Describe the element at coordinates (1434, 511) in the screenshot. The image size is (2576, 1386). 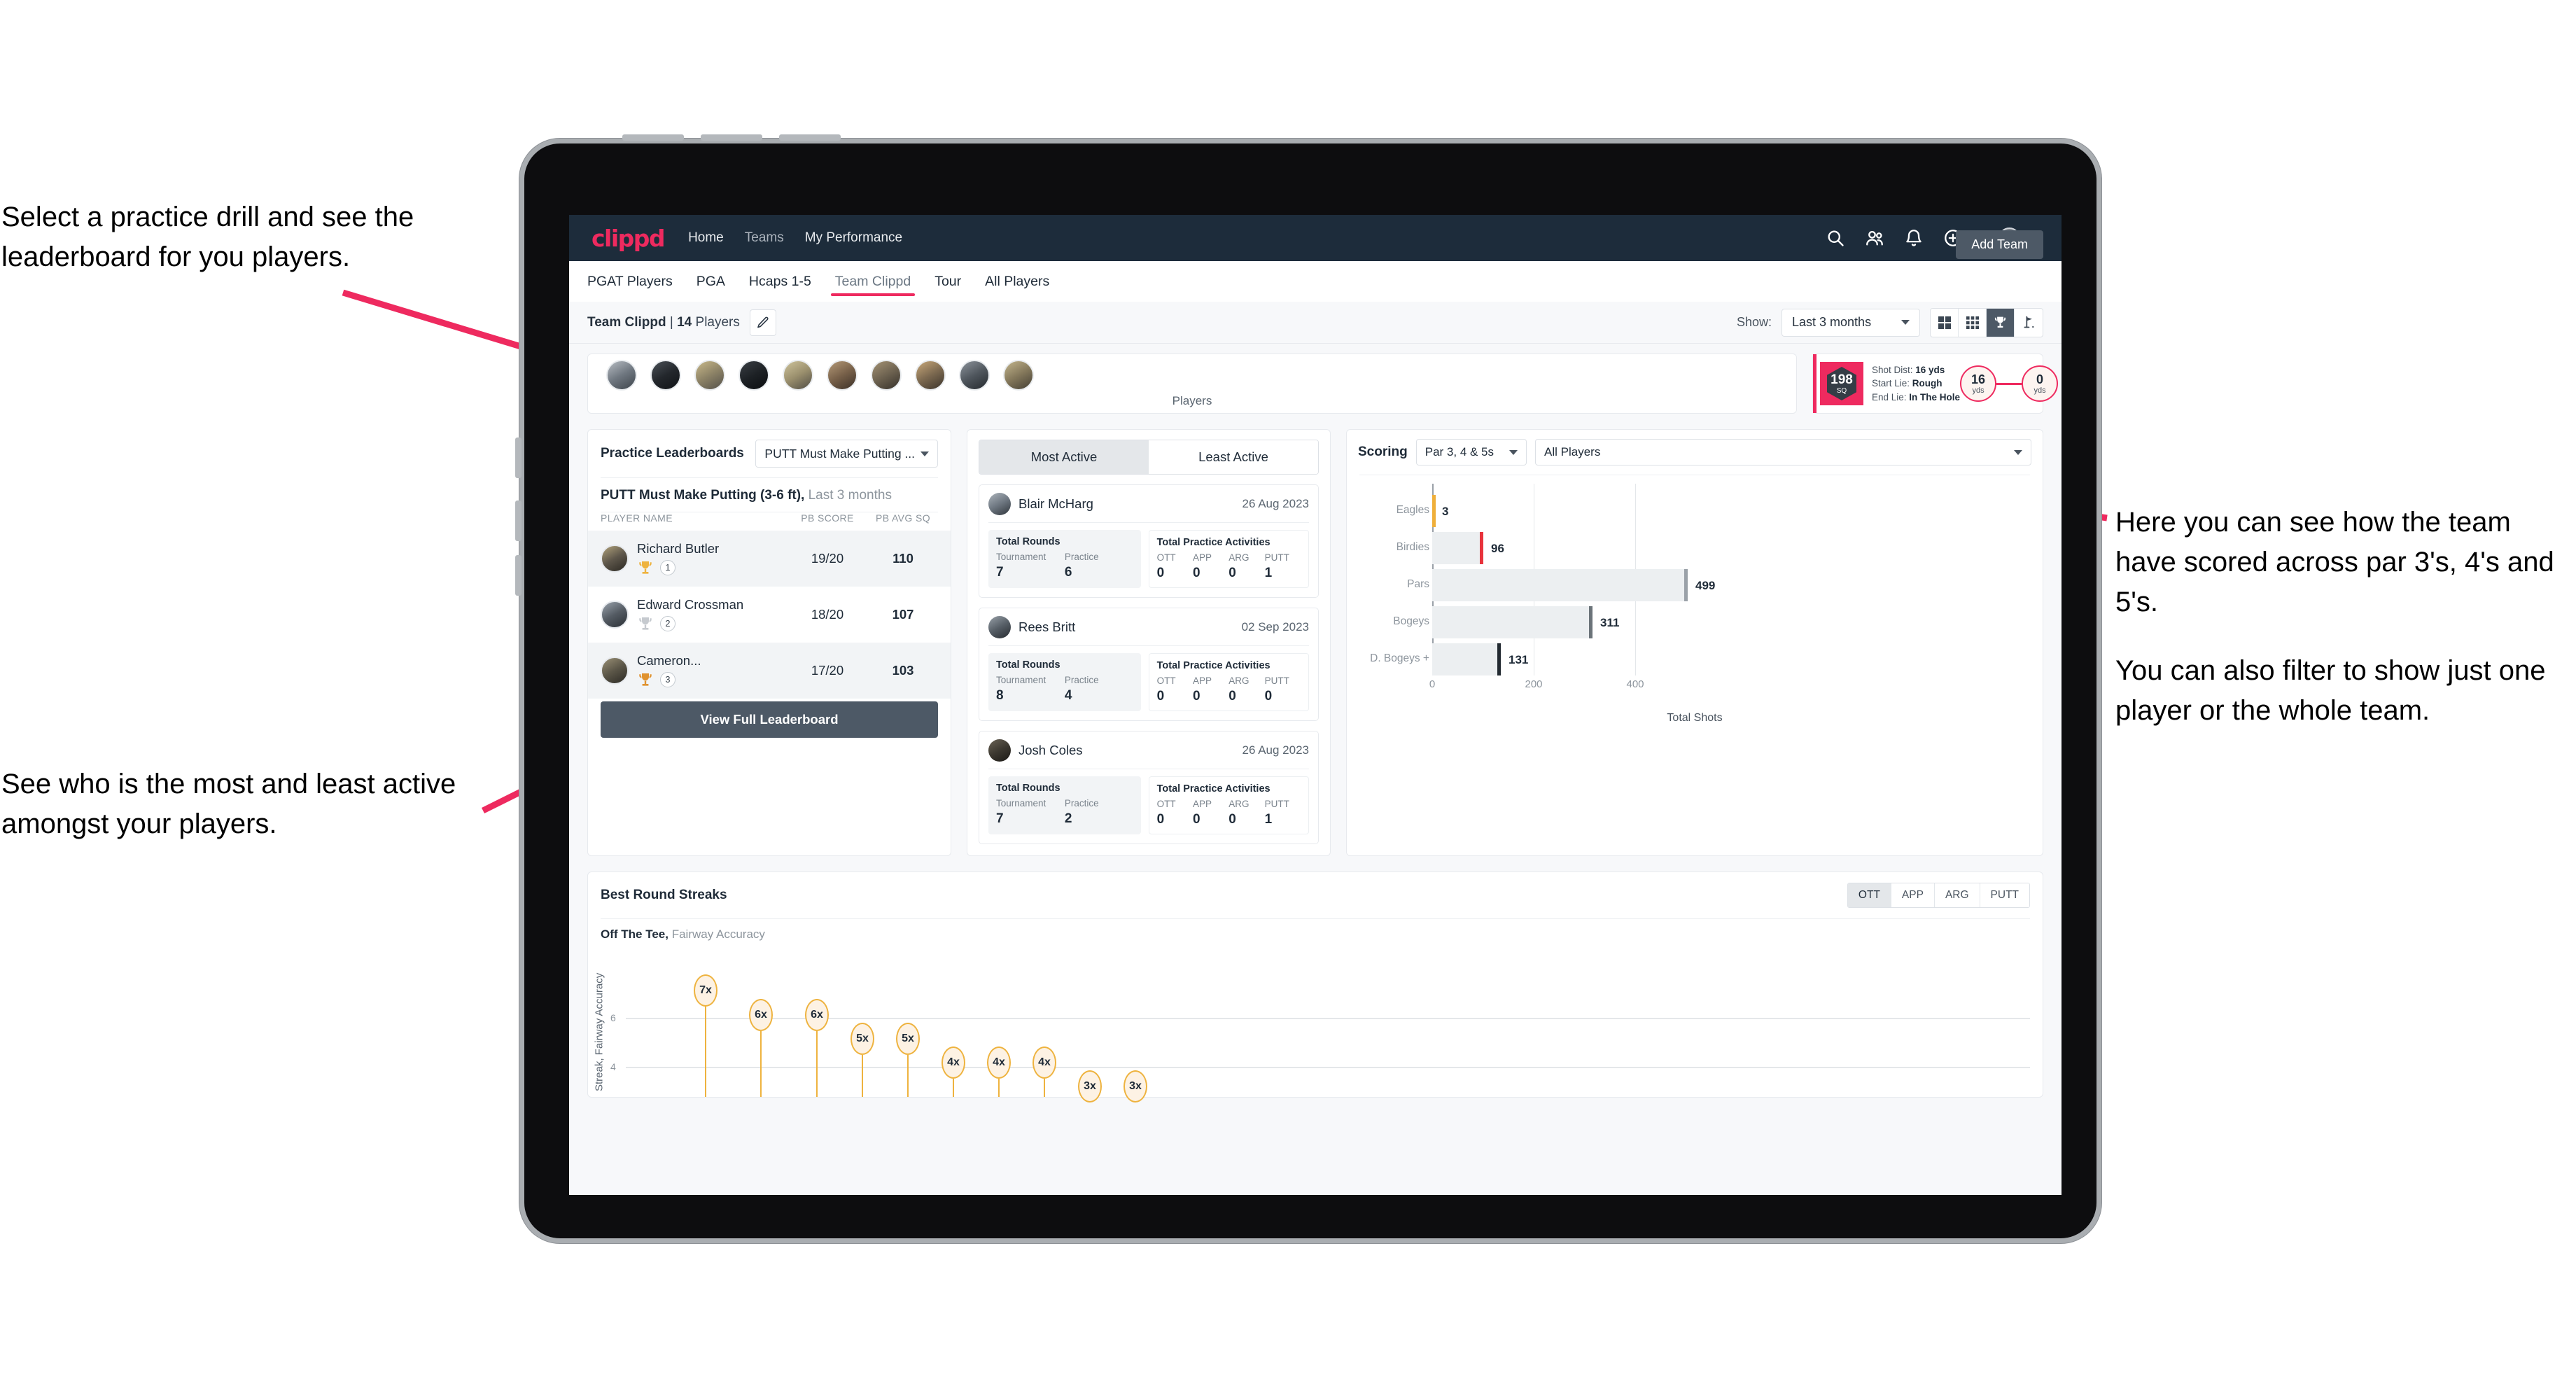
I see `bar-cap-eagles` at that location.